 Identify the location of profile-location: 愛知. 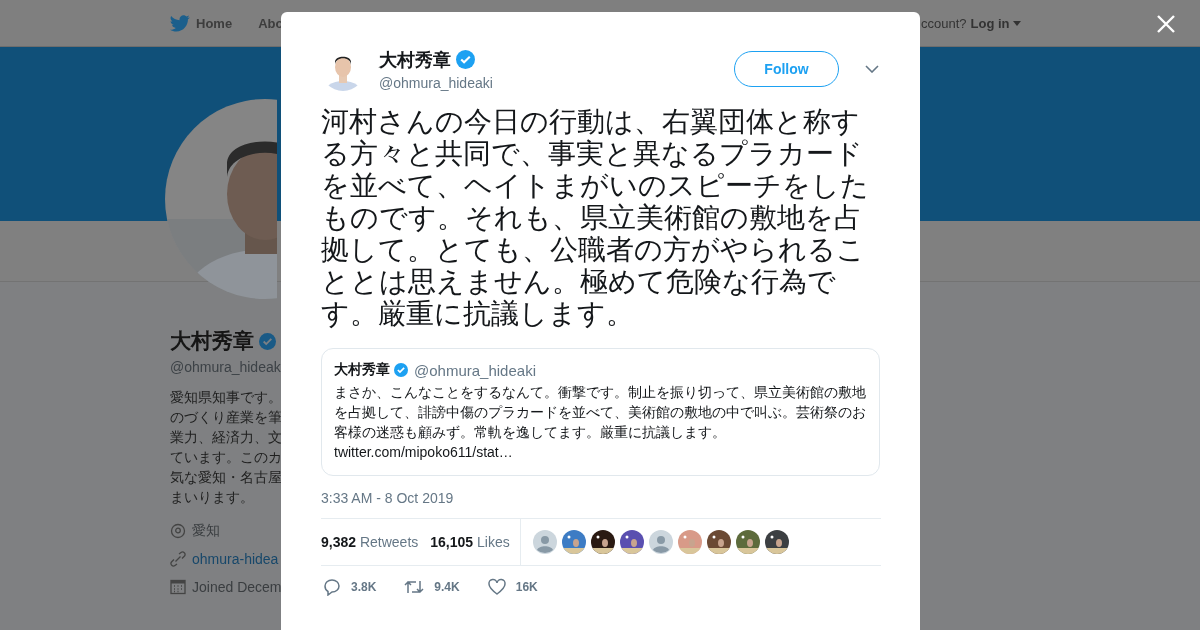
(206, 531).